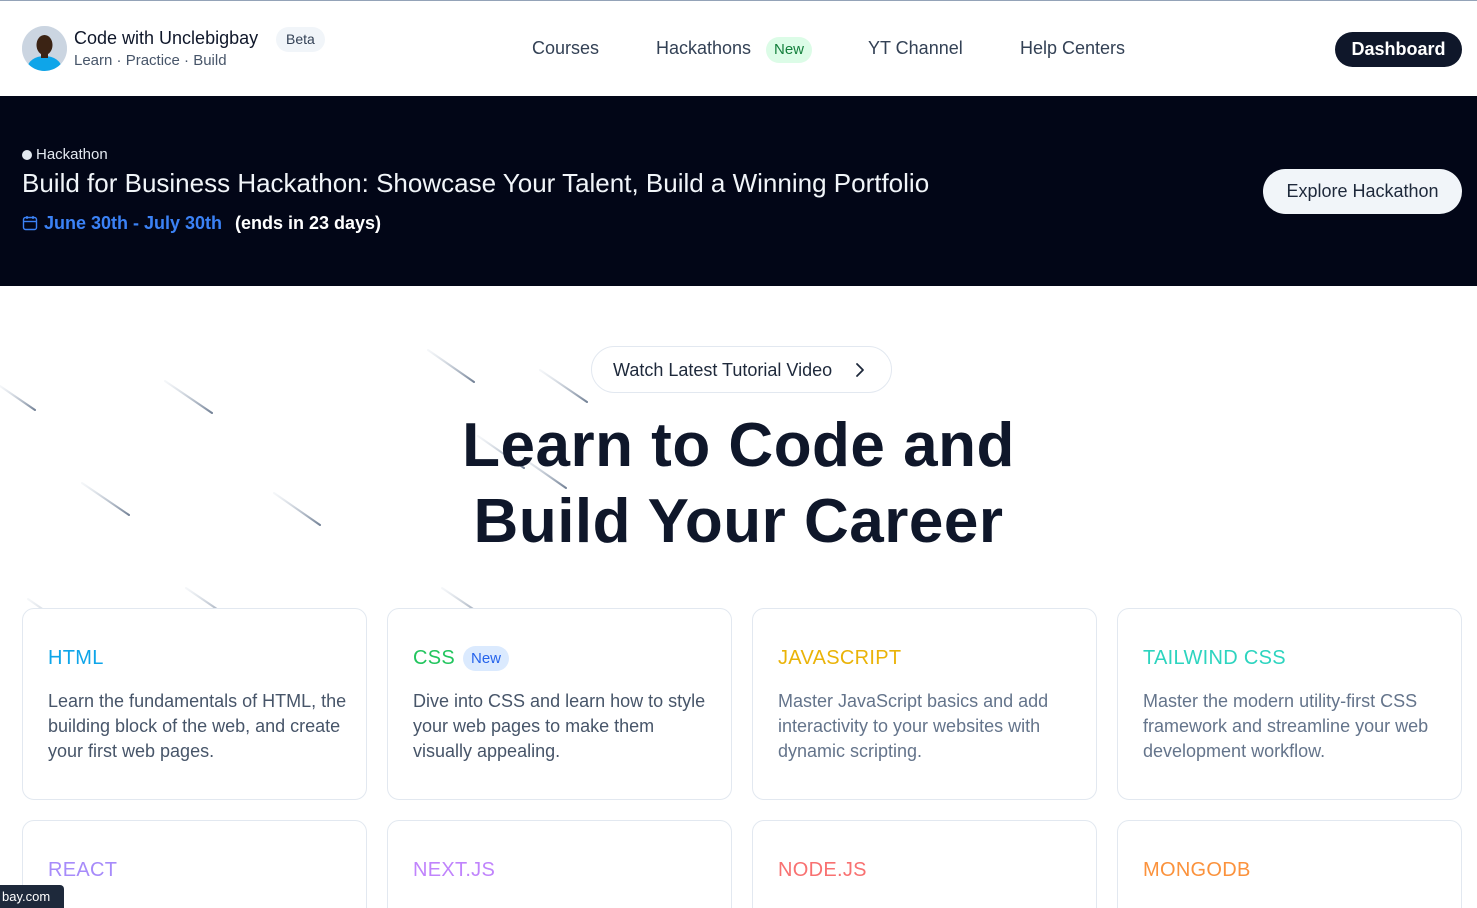 The image size is (1477, 908). Describe the element at coordinates (30, 223) in the screenshot. I see `calendar-icon` at that location.